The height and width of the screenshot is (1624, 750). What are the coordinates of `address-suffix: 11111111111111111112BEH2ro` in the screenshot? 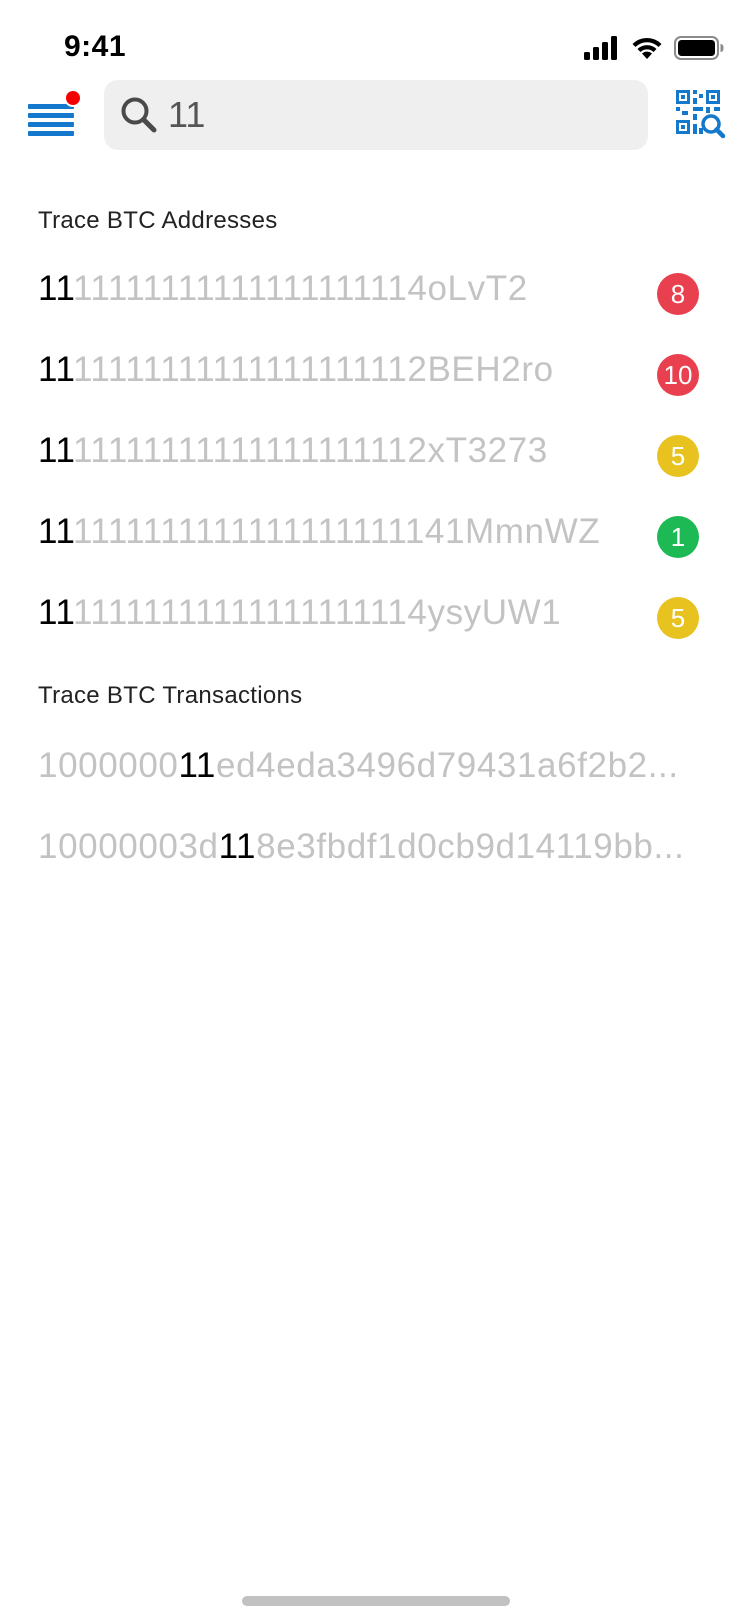 It's located at (313, 369).